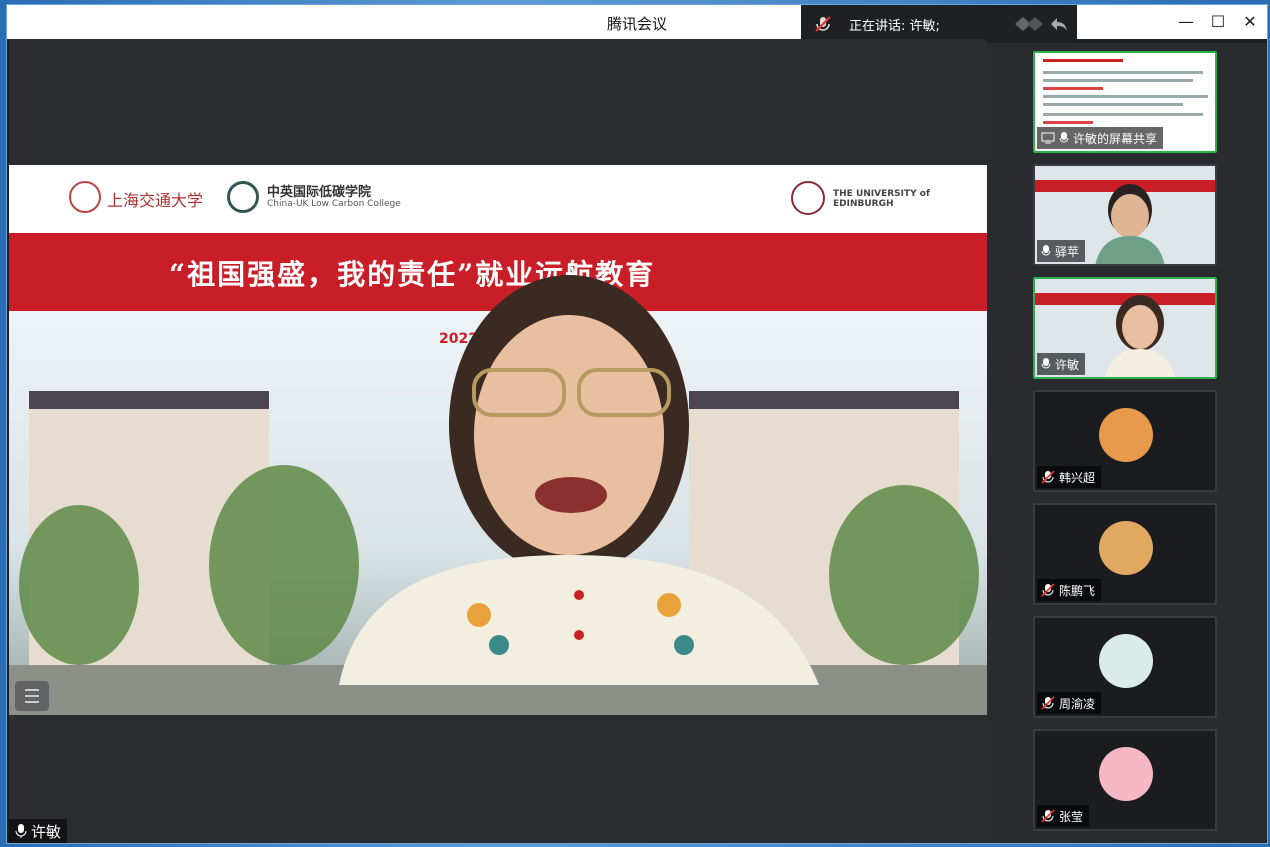 This screenshot has height=847, width=1270. Describe the element at coordinates (1126, 548) in the screenshot. I see `dog-avatar` at that location.